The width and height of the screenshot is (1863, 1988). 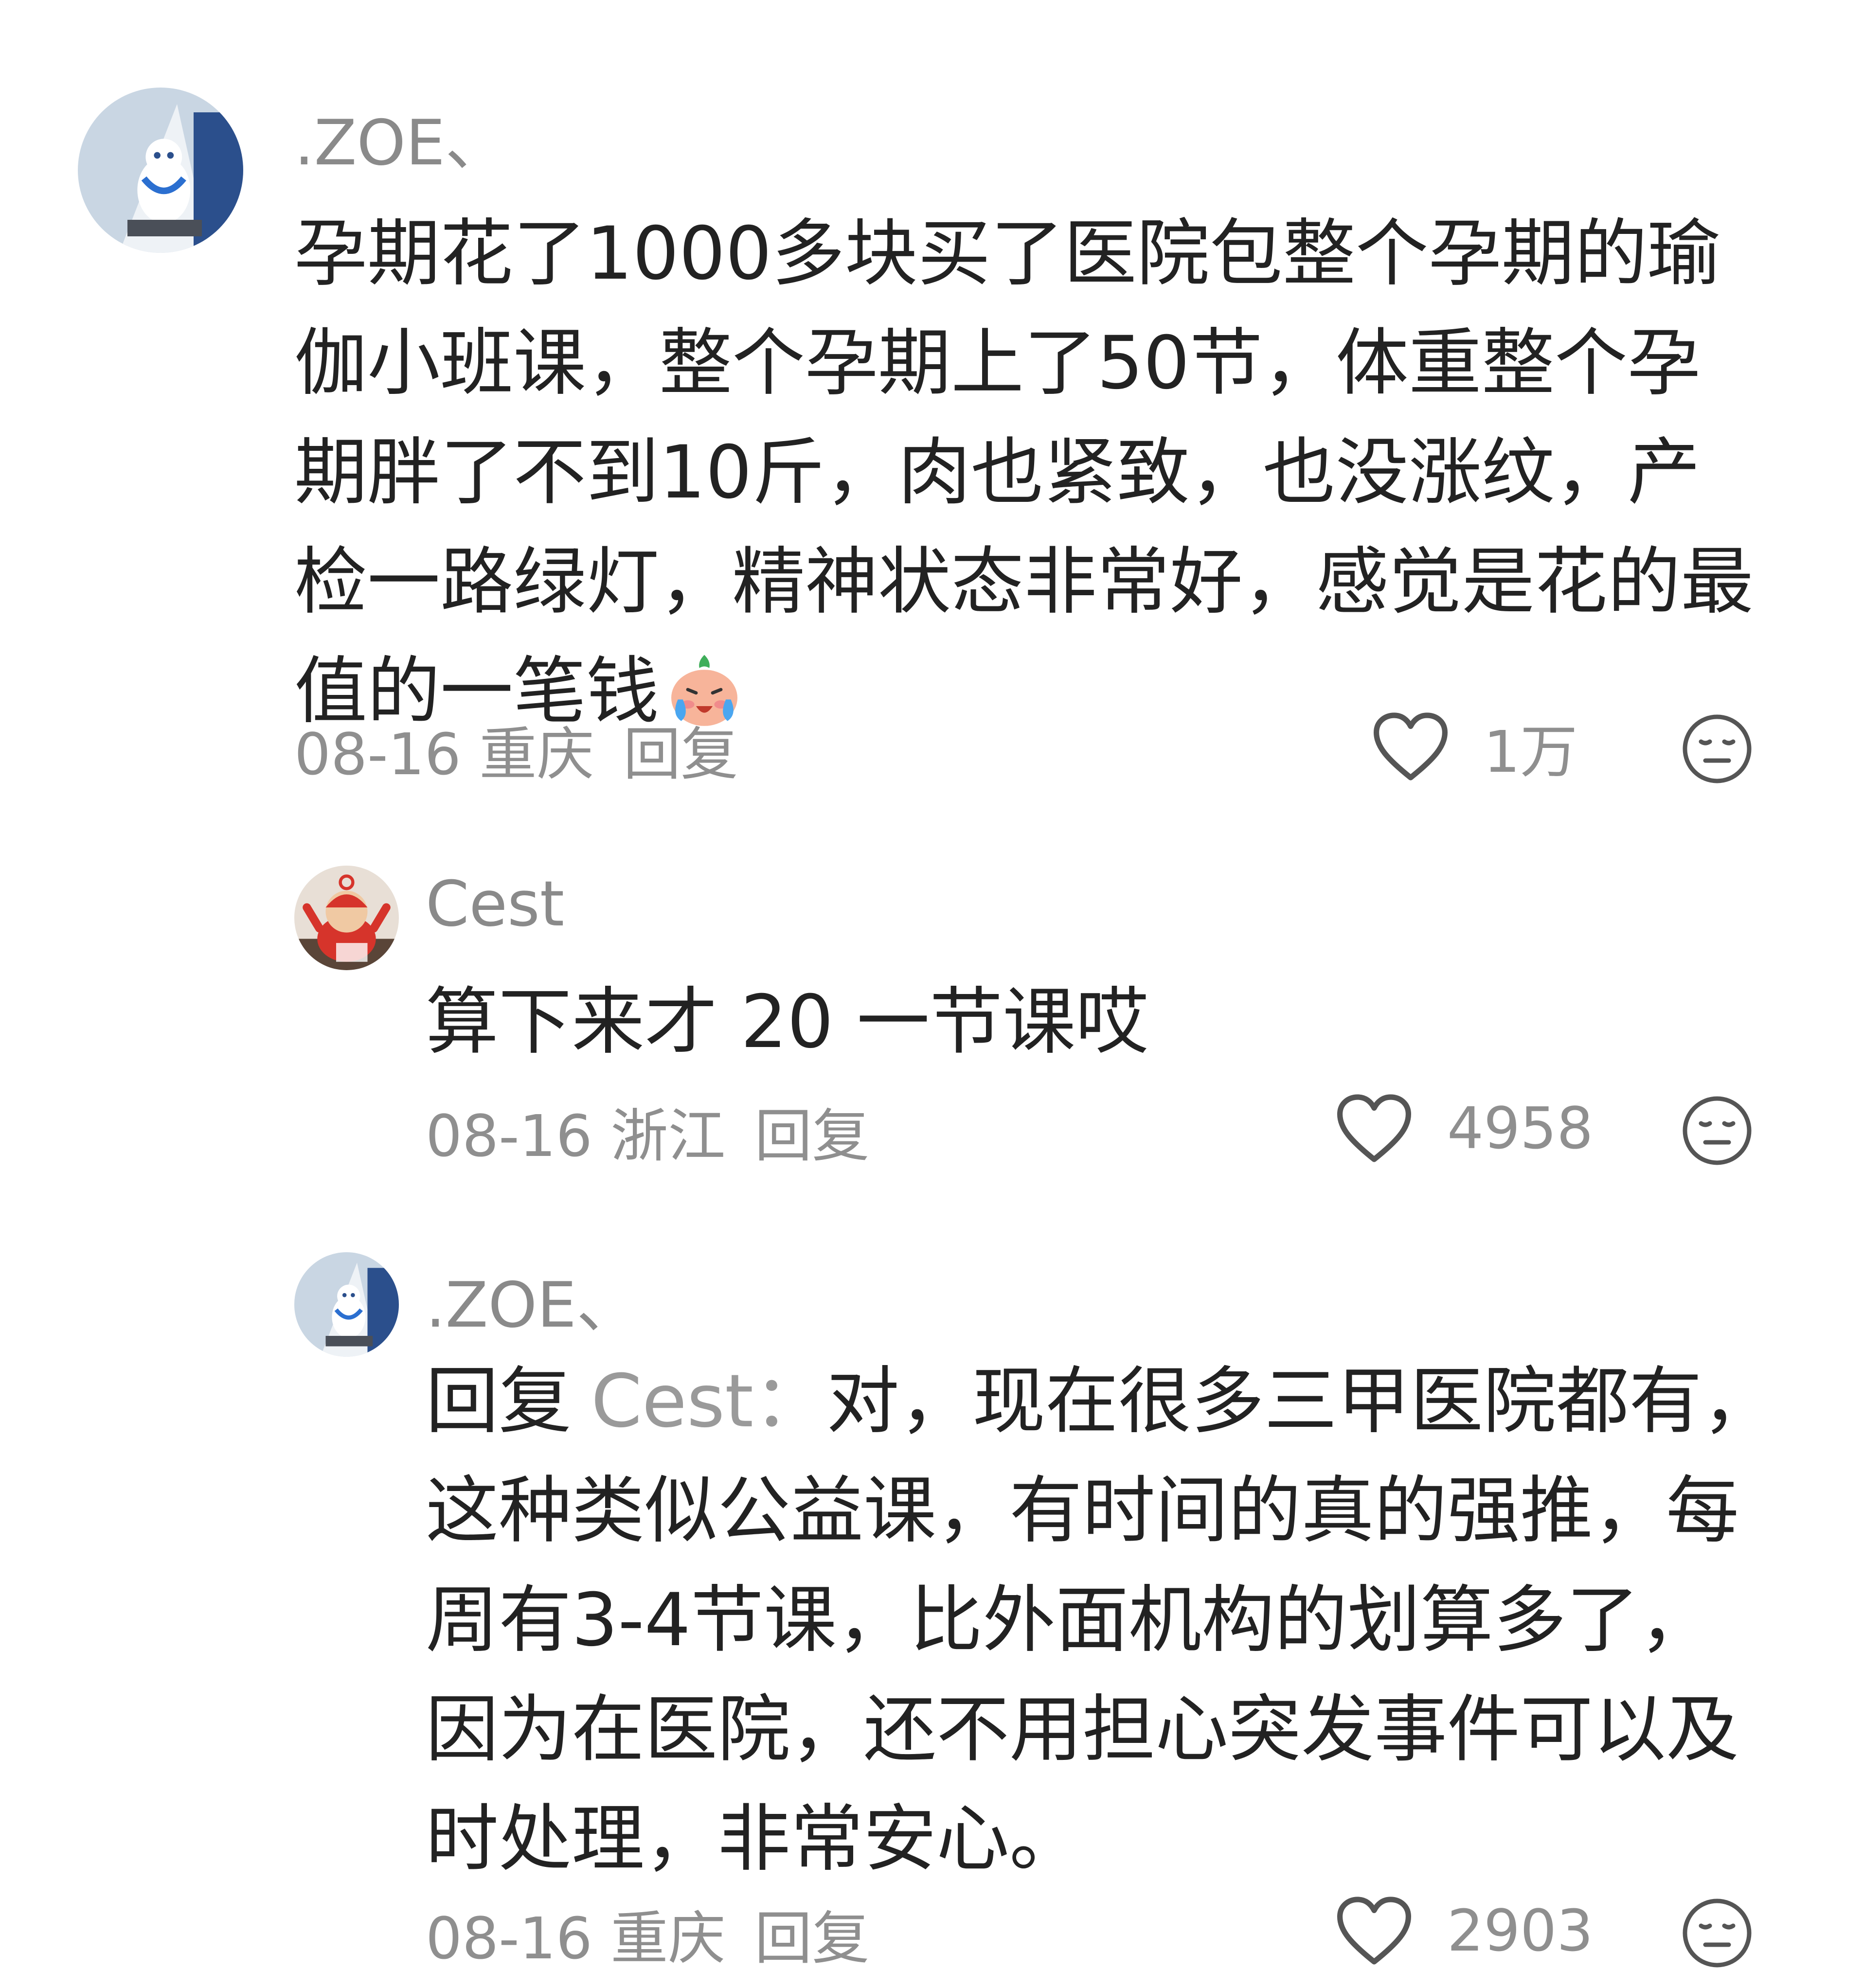 What do you see at coordinates (708, 1401) in the screenshot?
I see `reply-target-username: Cest：` at bounding box center [708, 1401].